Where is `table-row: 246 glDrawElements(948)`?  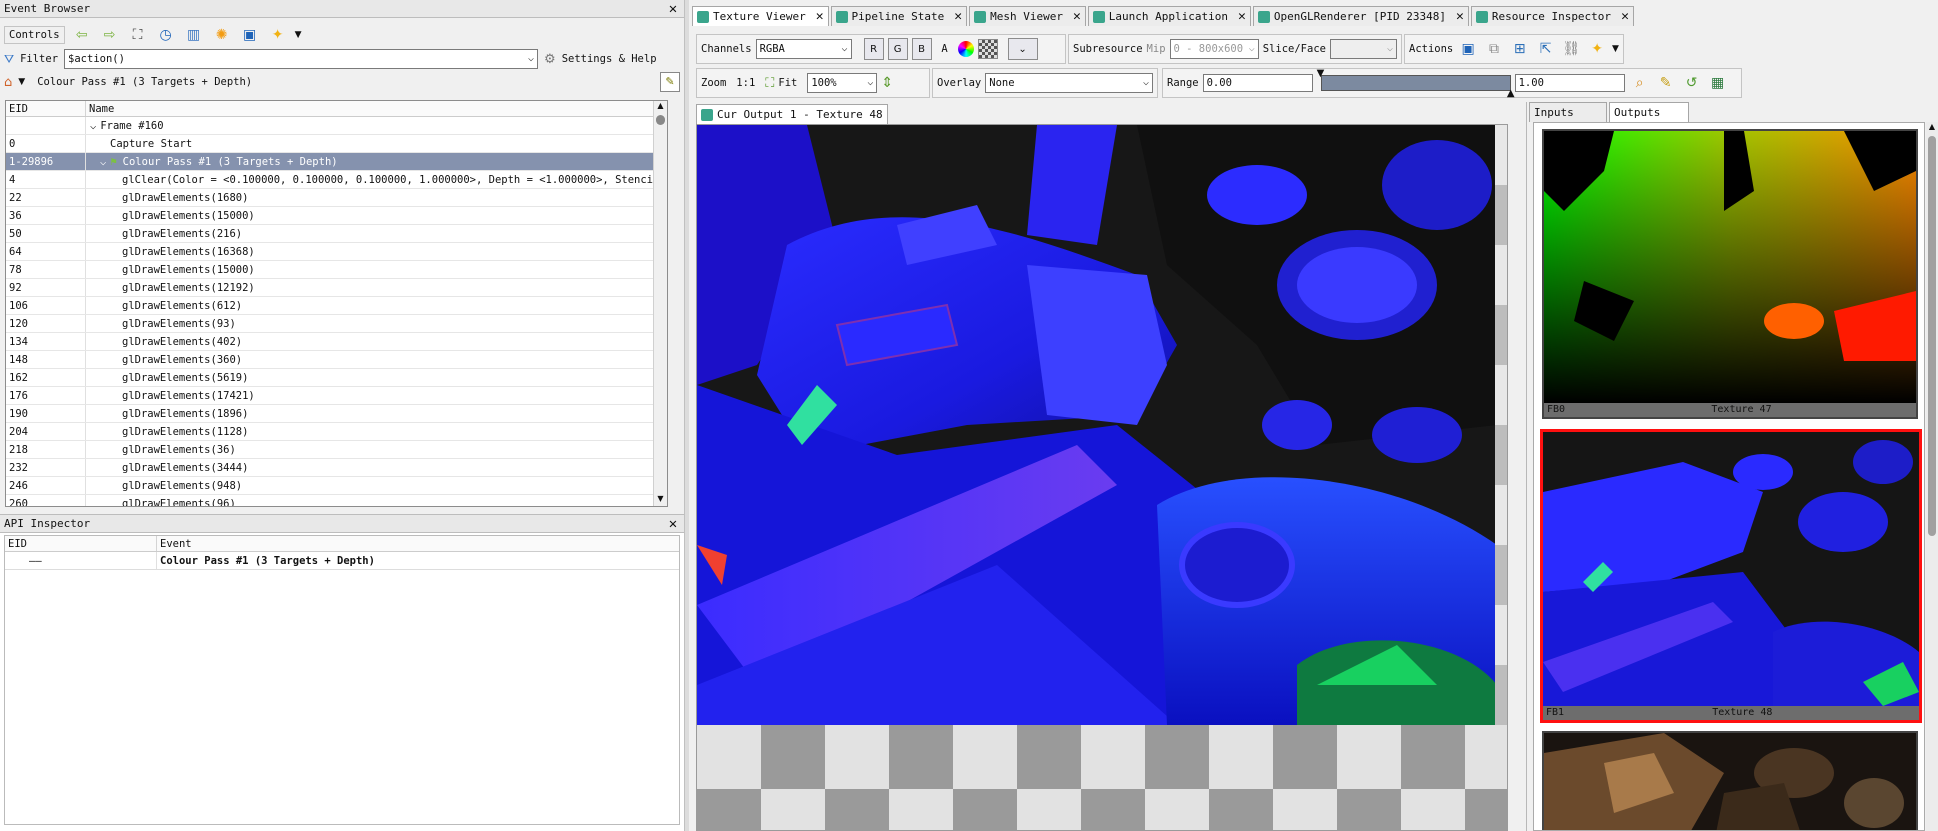 table-row: 246 glDrawElements(948) is located at coordinates (336, 486).